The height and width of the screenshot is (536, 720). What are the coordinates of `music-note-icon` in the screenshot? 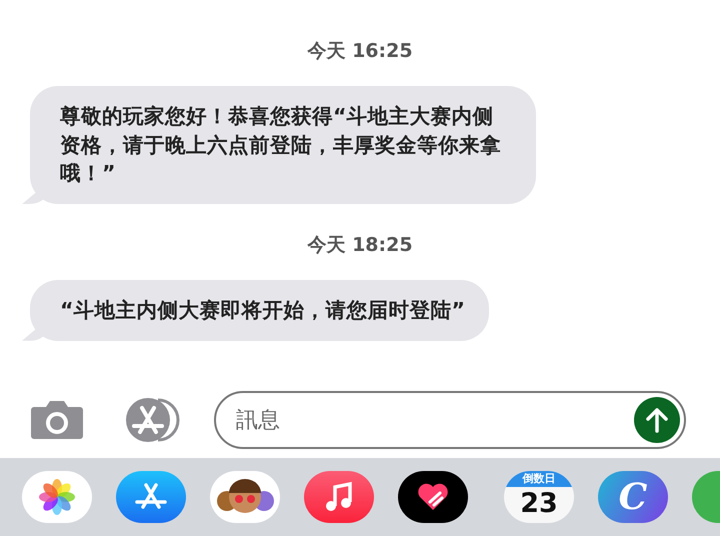 It's located at (339, 497).